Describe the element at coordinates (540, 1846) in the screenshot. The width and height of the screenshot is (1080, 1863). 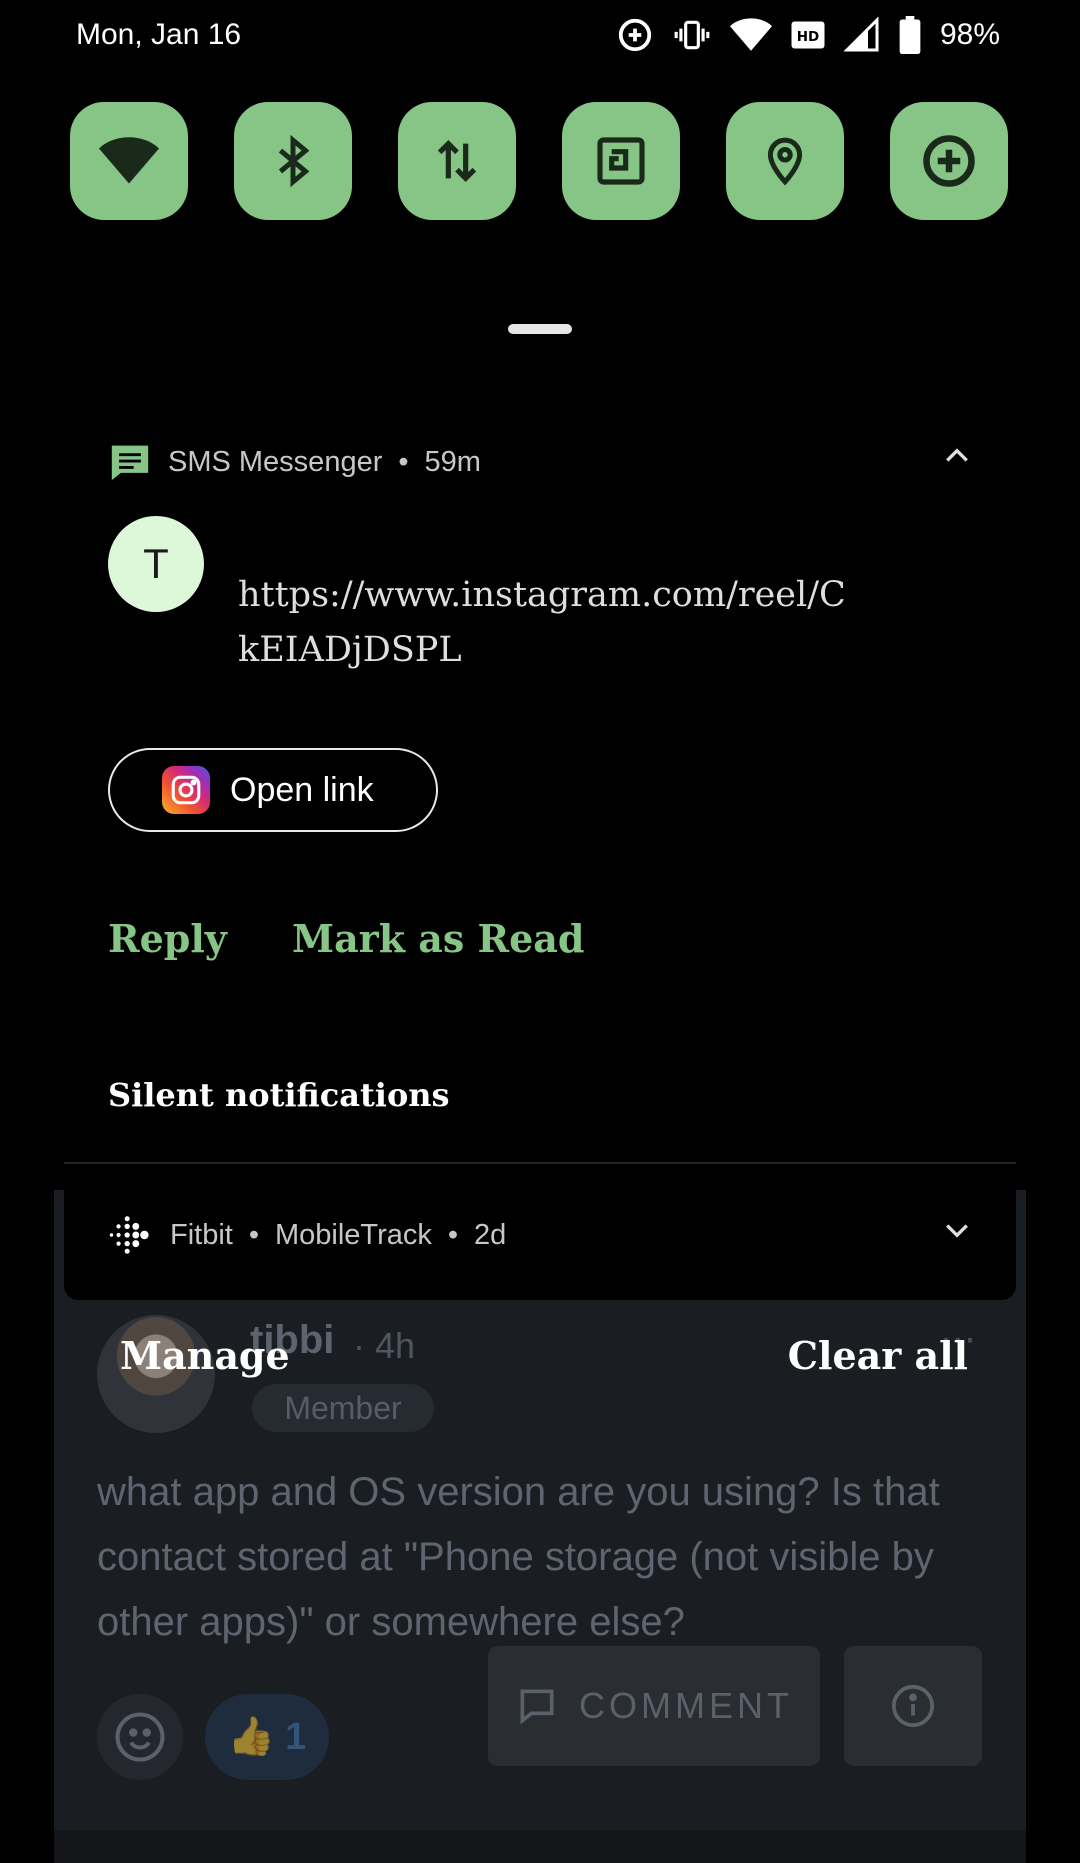
I see `background-app-footer` at that location.